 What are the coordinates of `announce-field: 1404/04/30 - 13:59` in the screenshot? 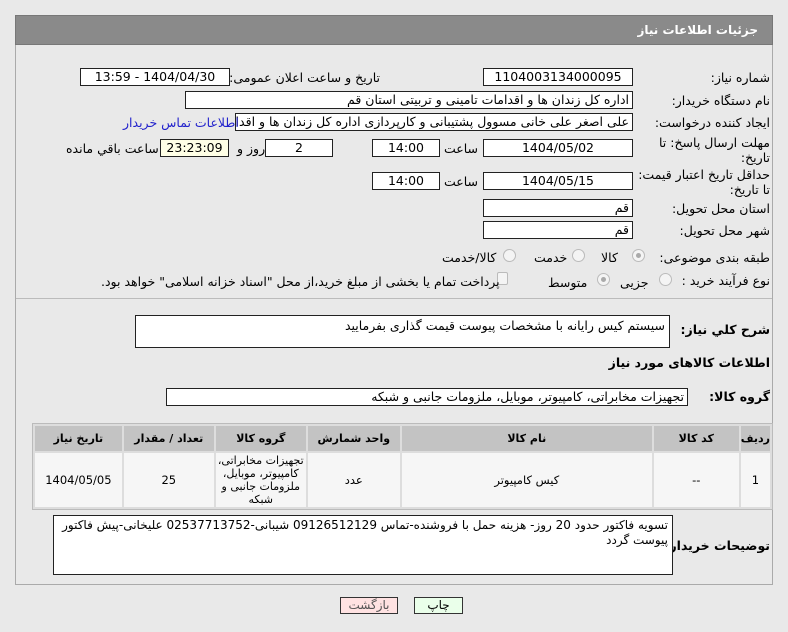 It's located at (155, 77).